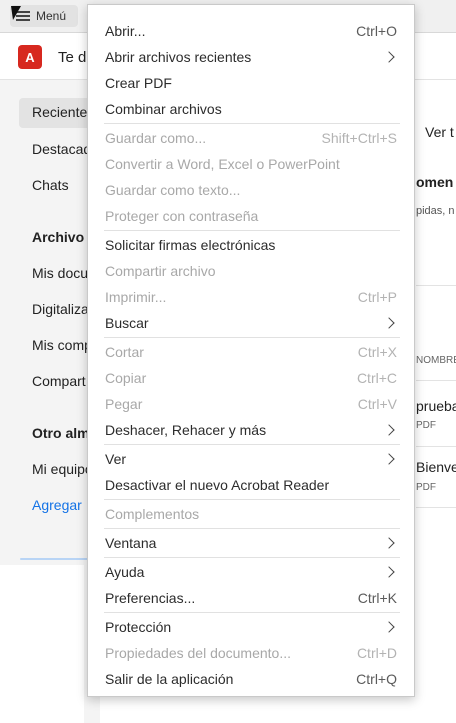 The height and width of the screenshot is (723, 456). Describe the element at coordinates (377, 598) in the screenshot. I see `menu-item-shortcut: Ctrl+K` at that location.